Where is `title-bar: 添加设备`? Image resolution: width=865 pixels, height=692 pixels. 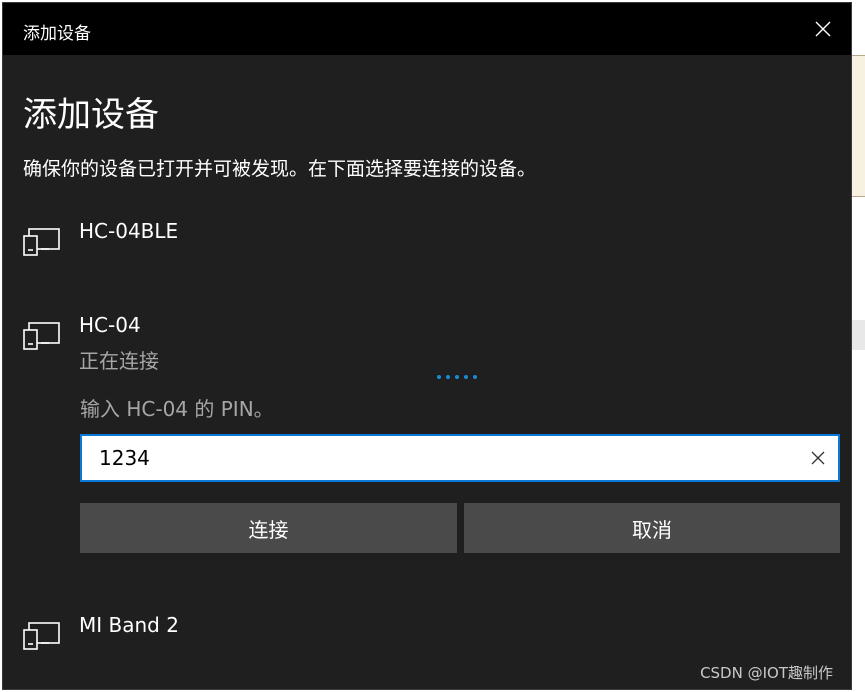
title-bar: 添加设备 is located at coordinates (427, 29).